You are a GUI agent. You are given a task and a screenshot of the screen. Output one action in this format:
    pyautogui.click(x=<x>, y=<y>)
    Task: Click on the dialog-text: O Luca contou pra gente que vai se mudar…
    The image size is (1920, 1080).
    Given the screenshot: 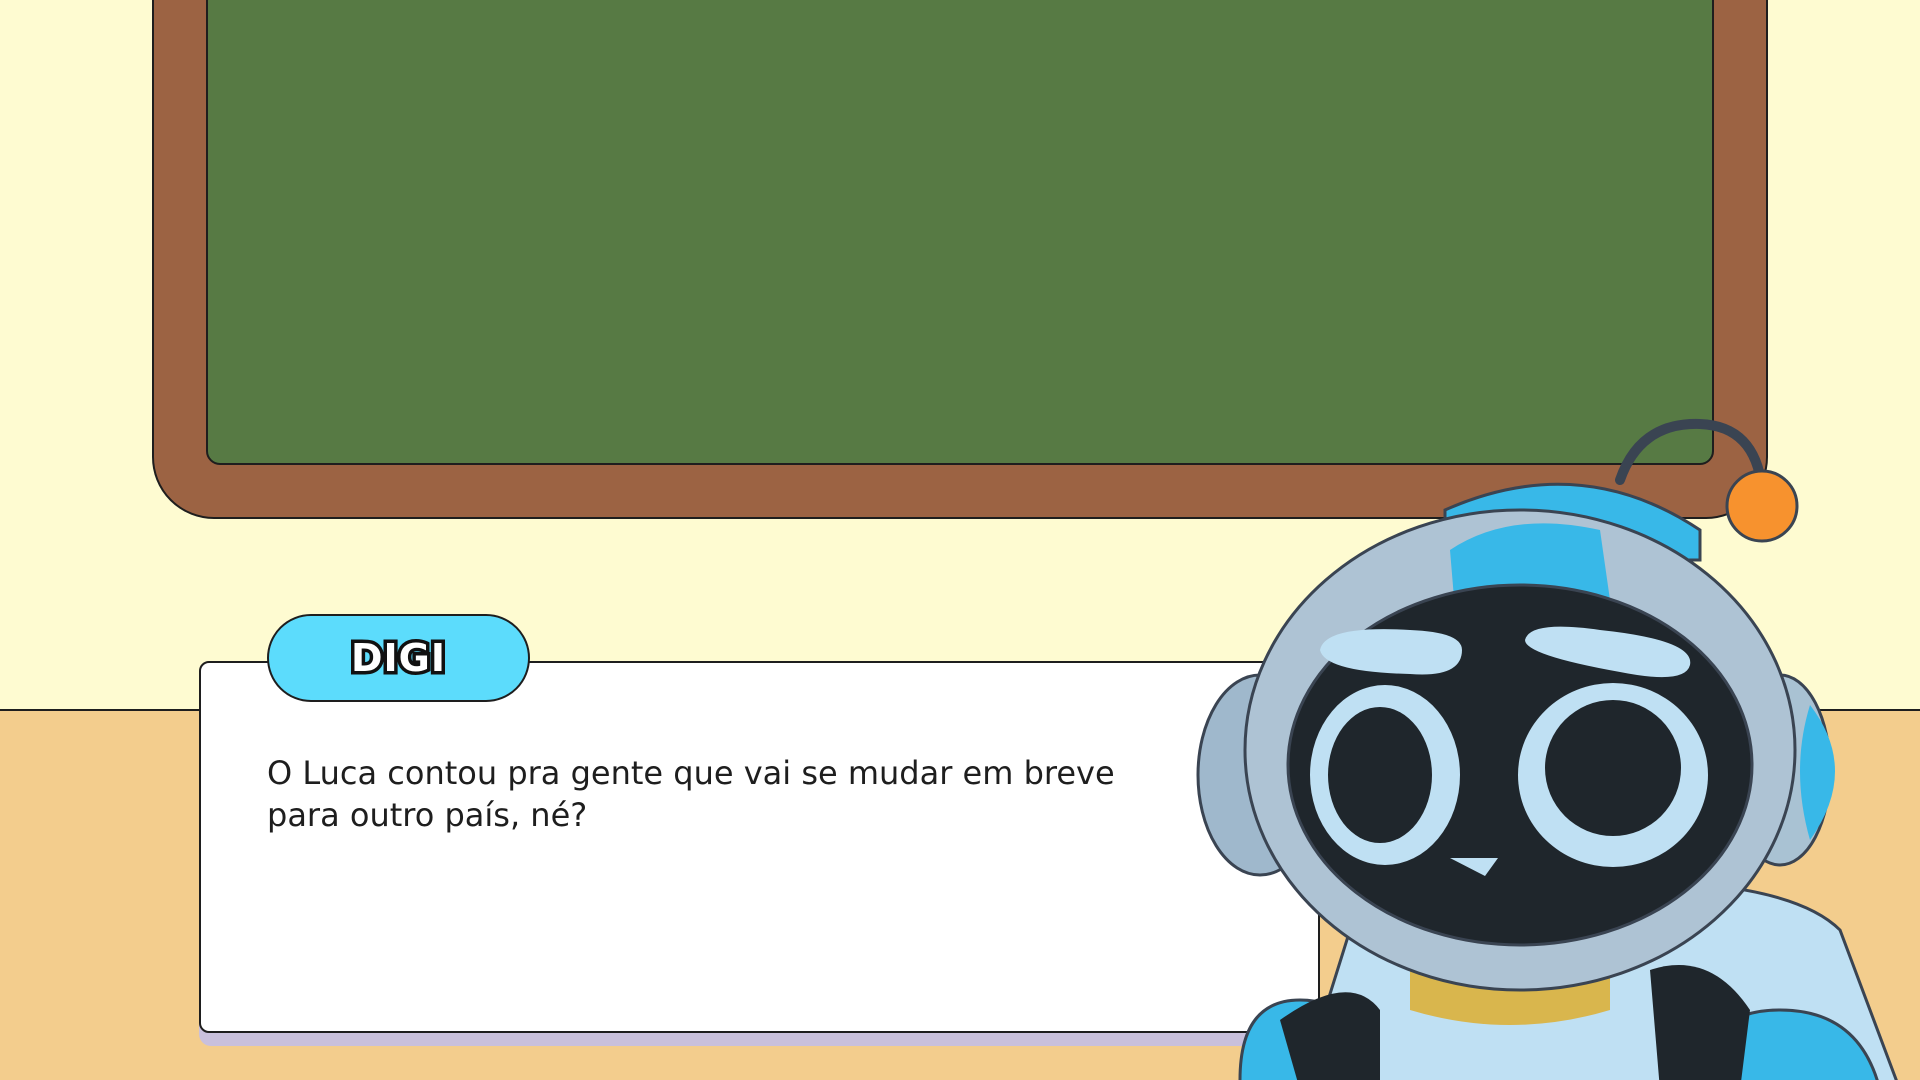 What is the action you would take?
    pyautogui.click(x=691, y=794)
    